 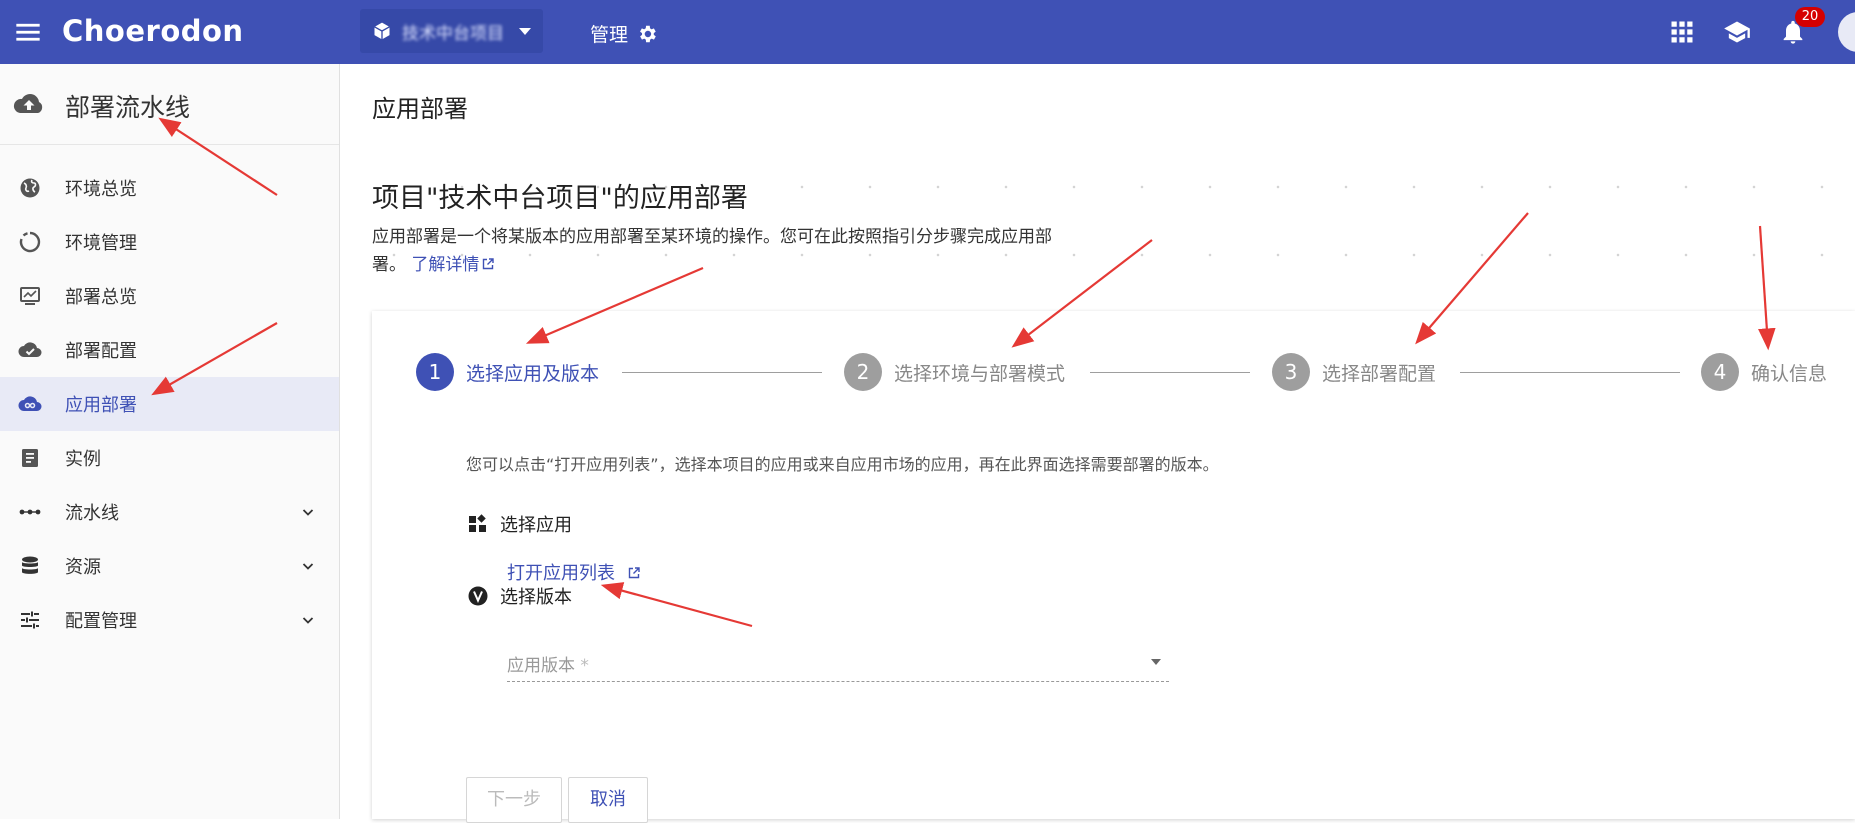 I want to click on sidebar-item-label: 实例, so click(x=83, y=459).